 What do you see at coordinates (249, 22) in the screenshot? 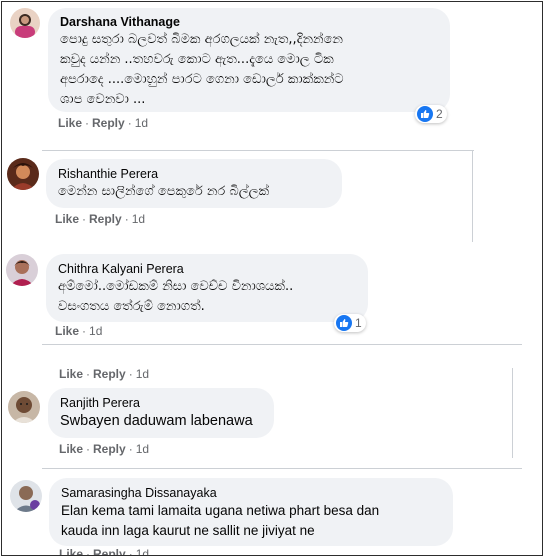
I see `commenter-name: Darshana Vithanage` at bounding box center [249, 22].